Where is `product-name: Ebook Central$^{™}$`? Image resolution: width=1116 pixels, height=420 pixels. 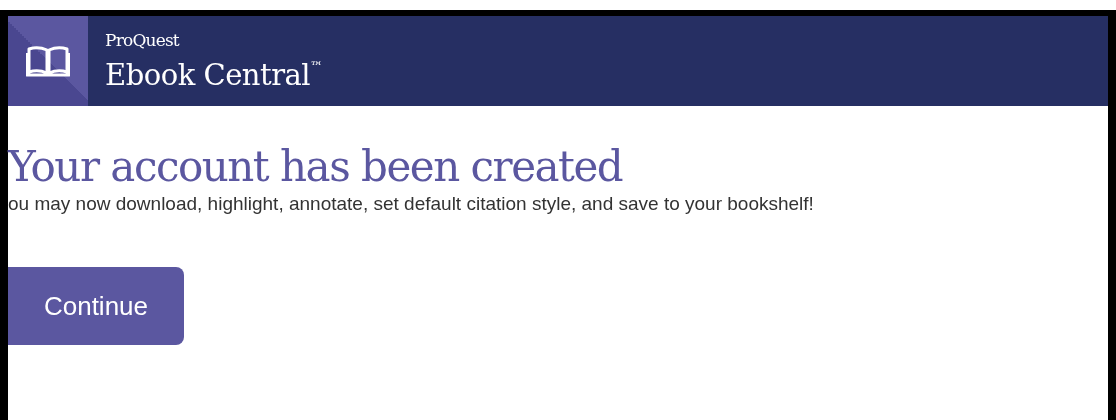 product-name: Ebook Central$^{™}$ is located at coordinates (214, 74).